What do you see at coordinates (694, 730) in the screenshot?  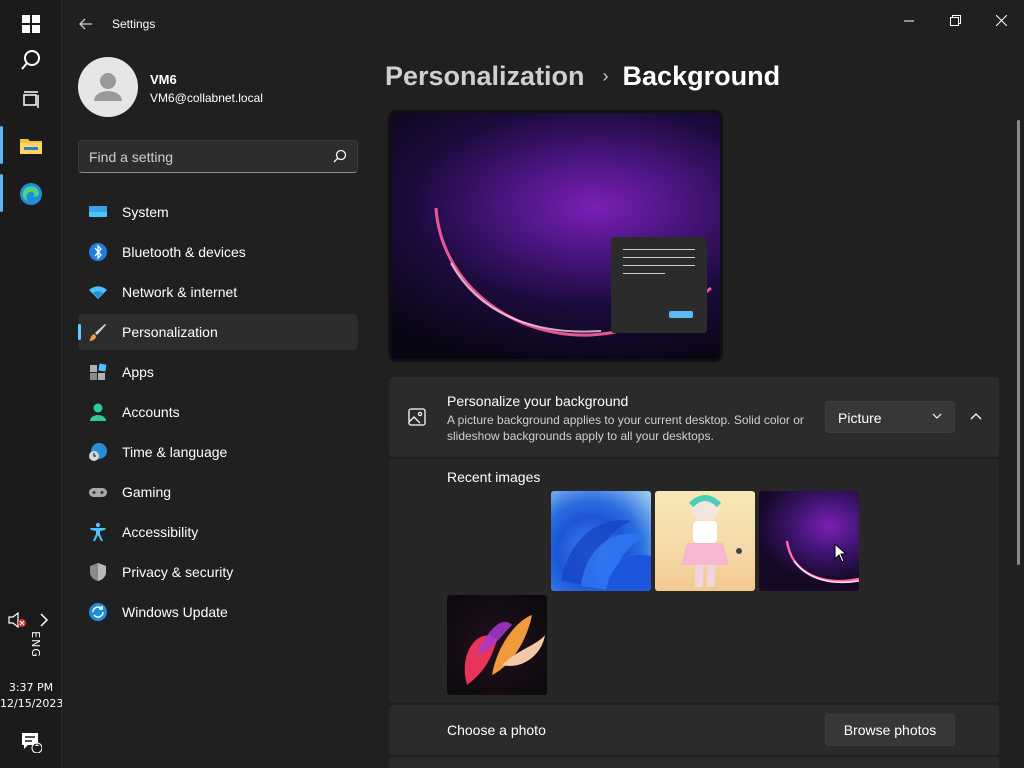 I see `choose-photo-row: Choose a photo Browse photos` at bounding box center [694, 730].